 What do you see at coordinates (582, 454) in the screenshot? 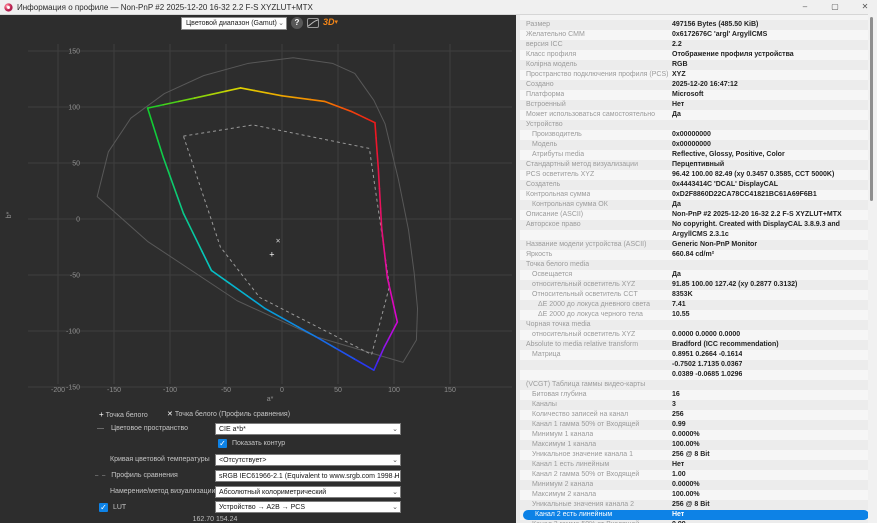
I see `property-label: Уникальное значение канала 1` at bounding box center [582, 454].